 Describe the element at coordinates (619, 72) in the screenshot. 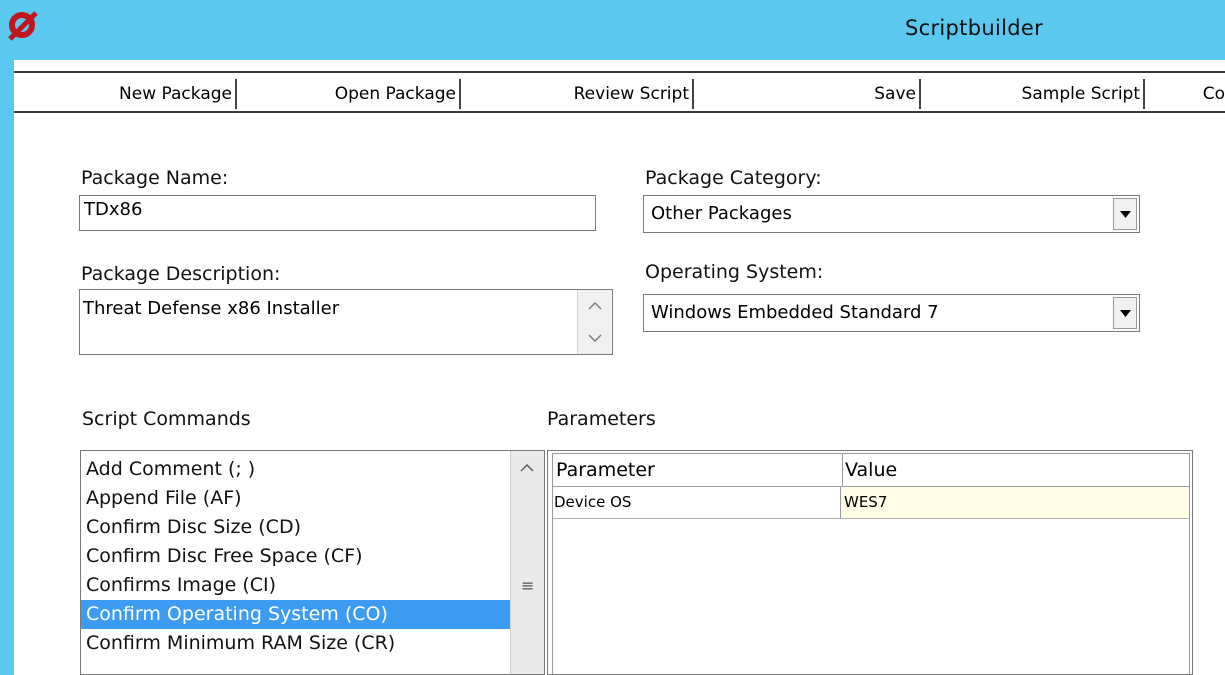

I see `toolbar-top-border` at that location.